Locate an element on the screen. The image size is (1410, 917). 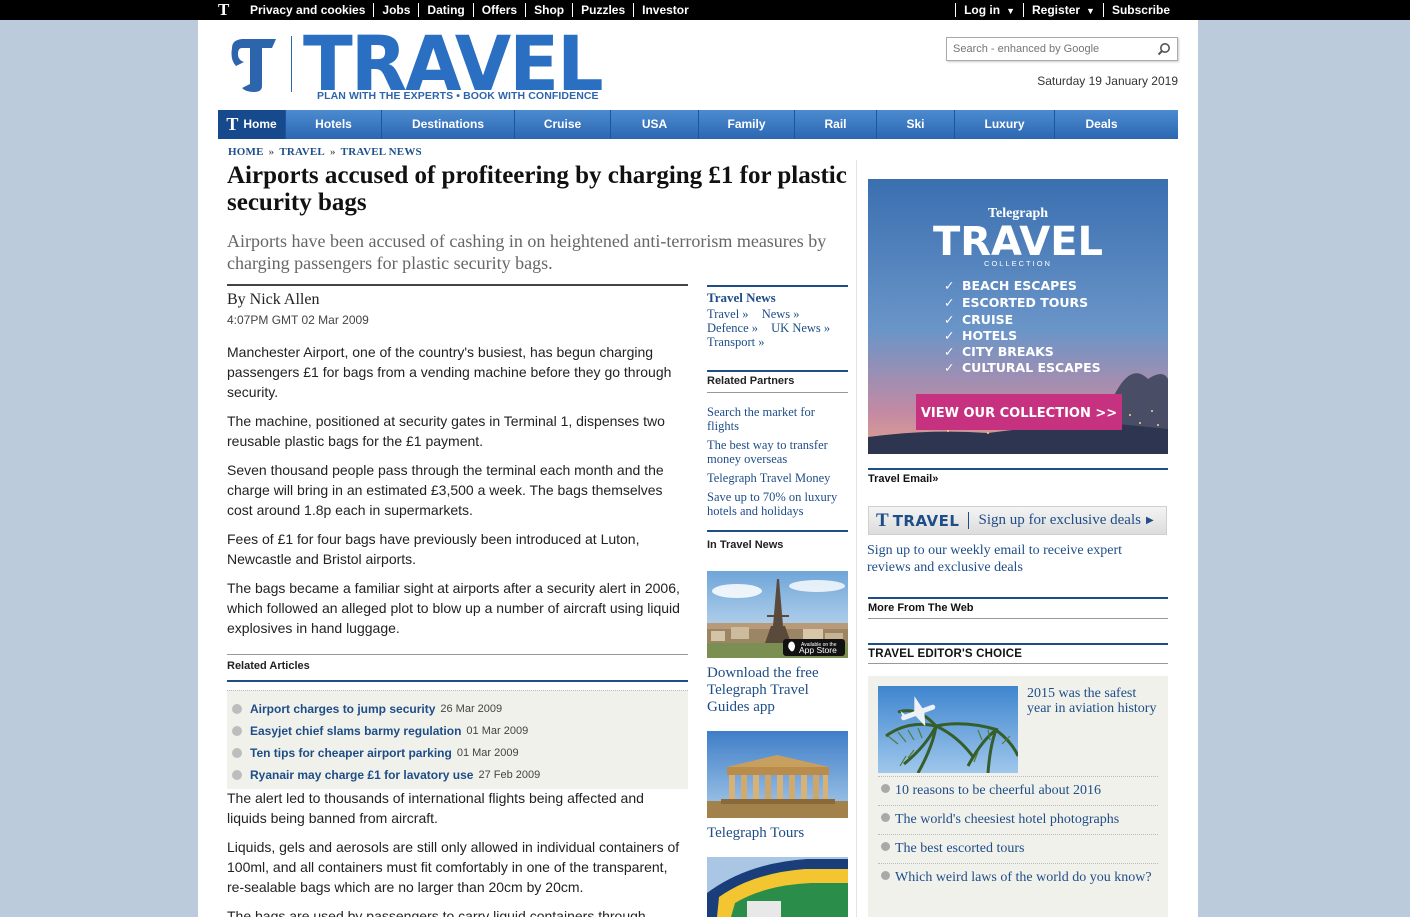
nav-item-destinations: Destinations is located at coordinates (448, 124).